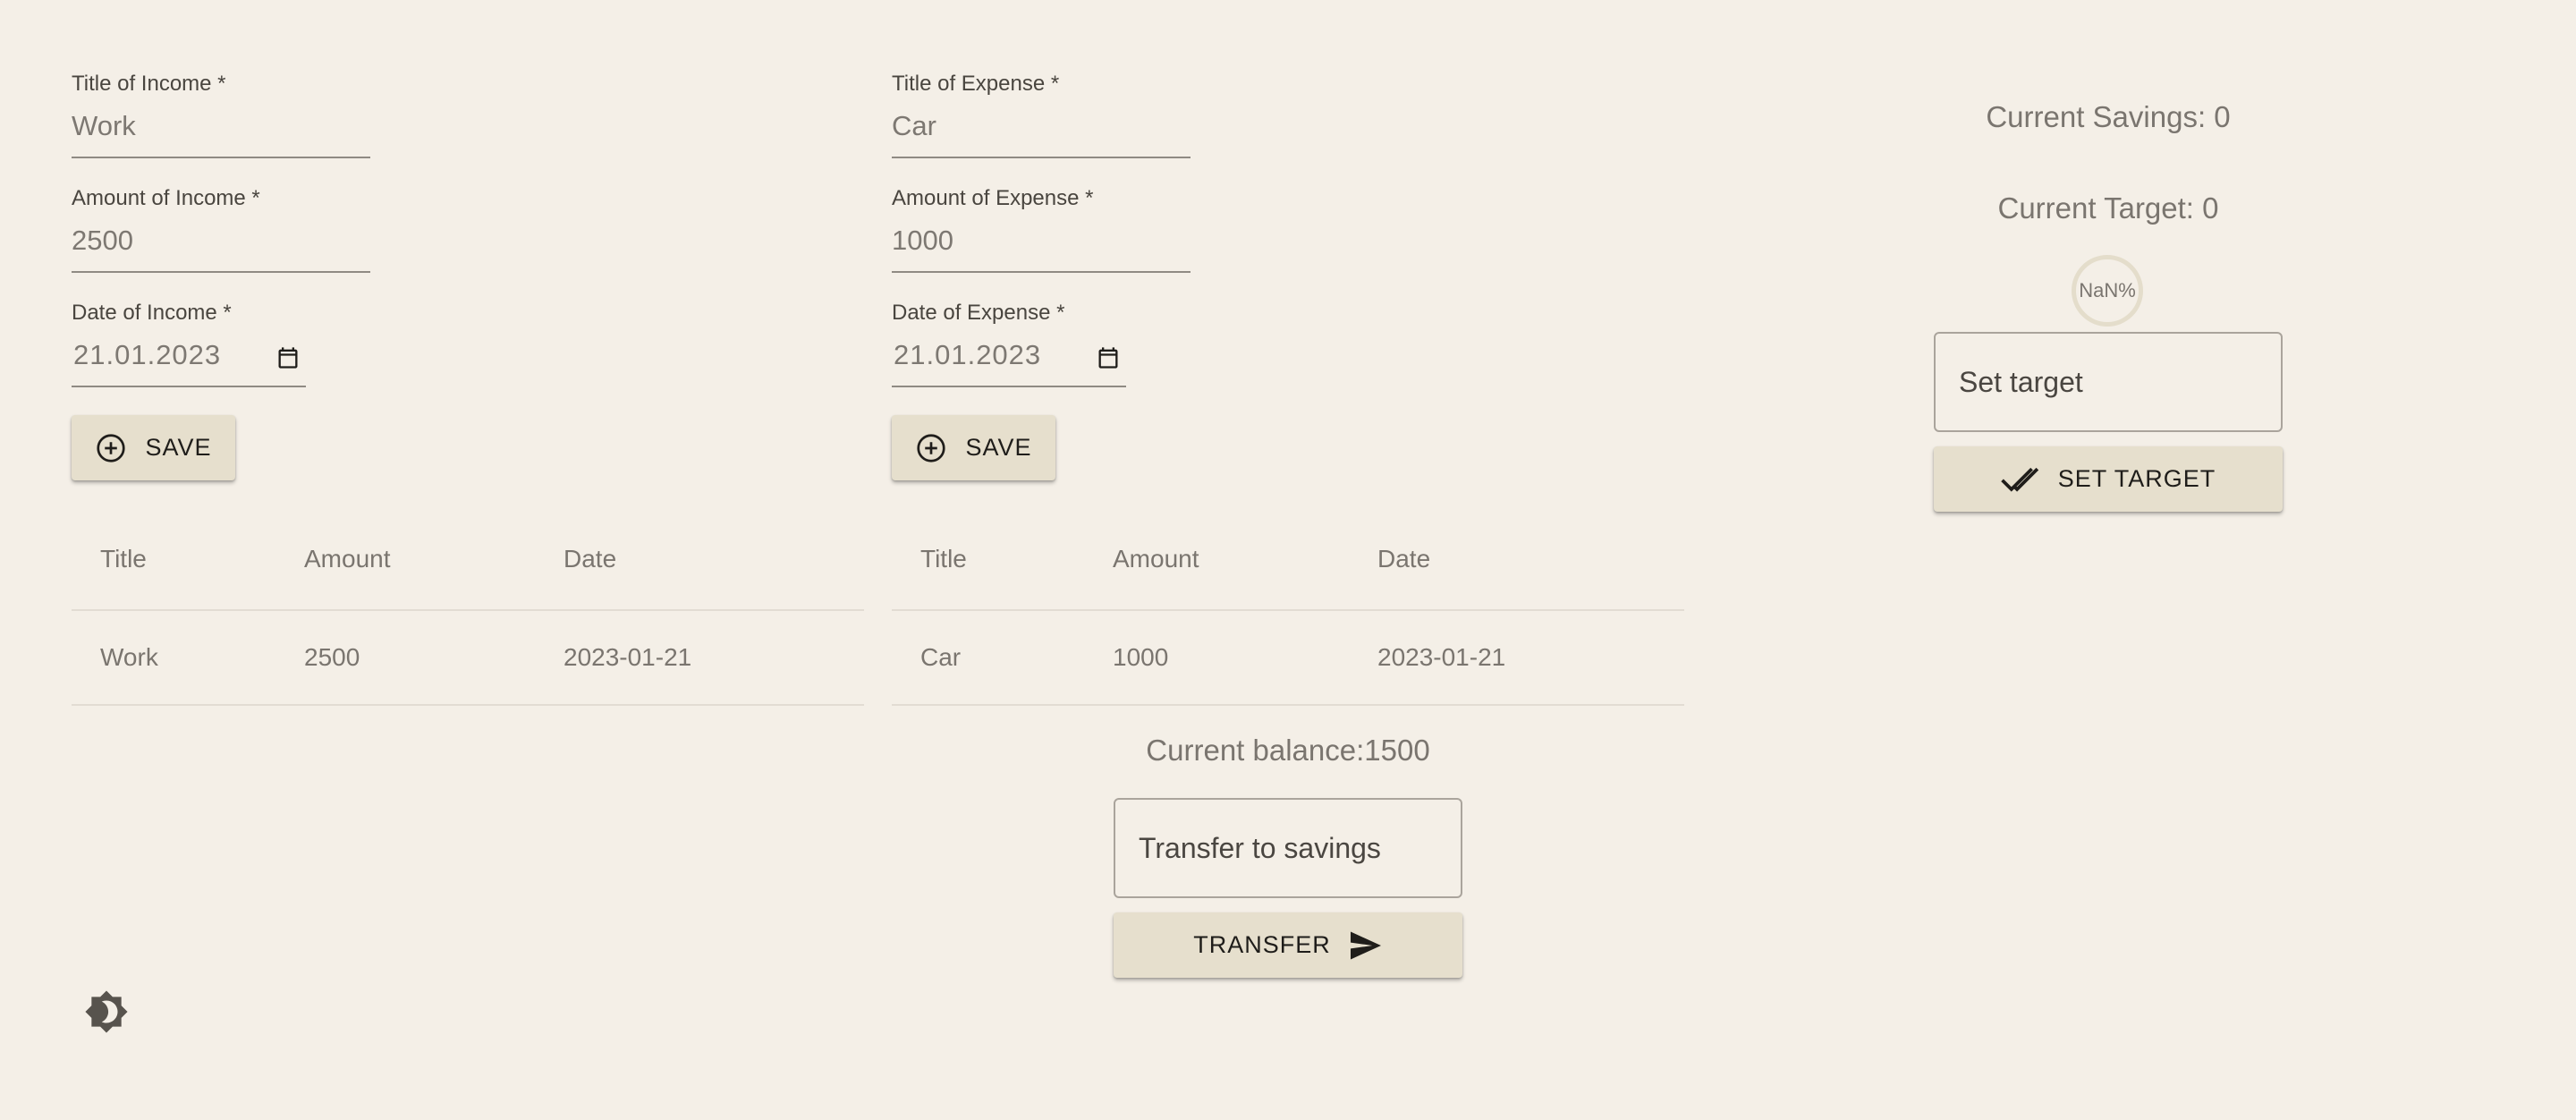  Describe the element at coordinates (2136, 479) in the screenshot. I see `set-target-label: SET TARGET` at that location.